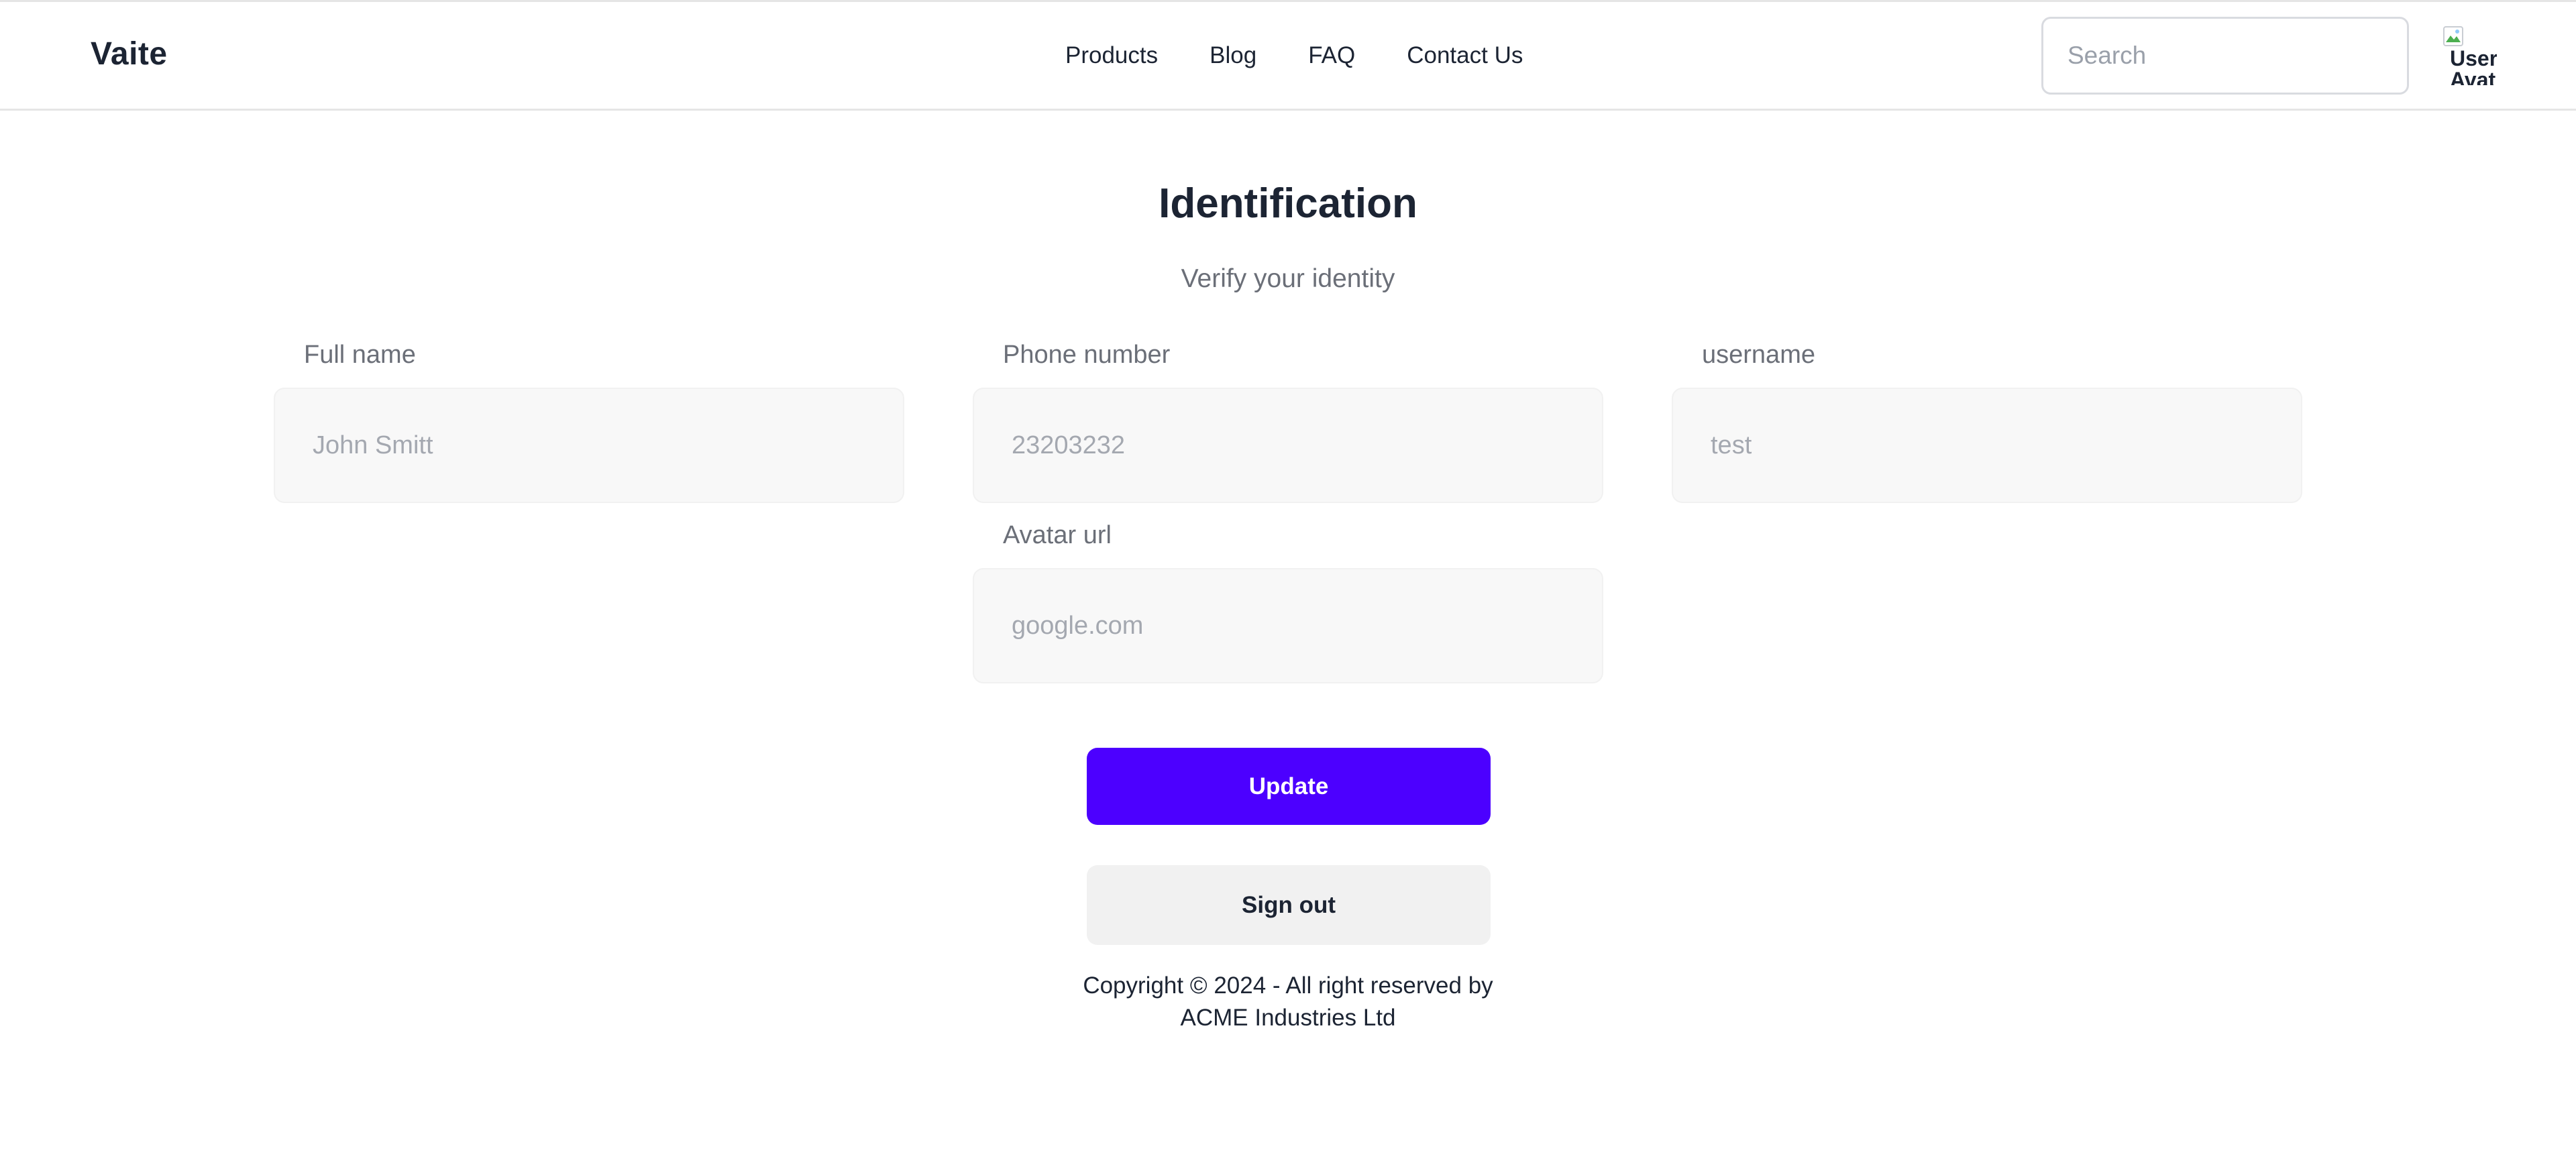 The height and width of the screenshot is (1175, 2576). What do you see at coordinates (2453, 36) in the screenshot?
I see `broken-image-icon` at bounding box center [2453, 36].